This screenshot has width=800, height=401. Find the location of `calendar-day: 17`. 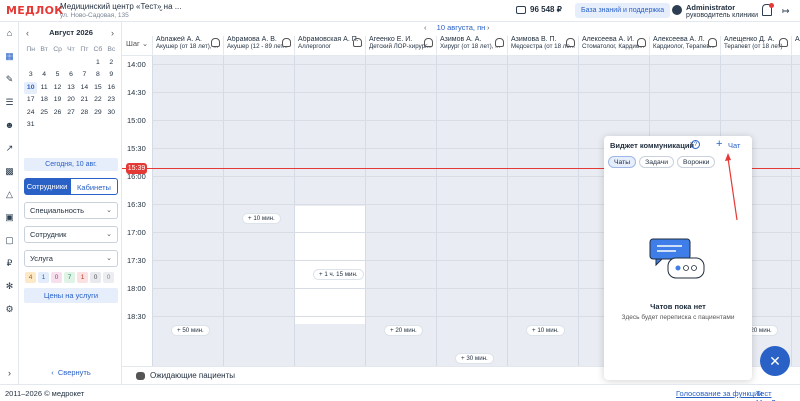

calendar-day: 17 is located at coordinates (30, 100).